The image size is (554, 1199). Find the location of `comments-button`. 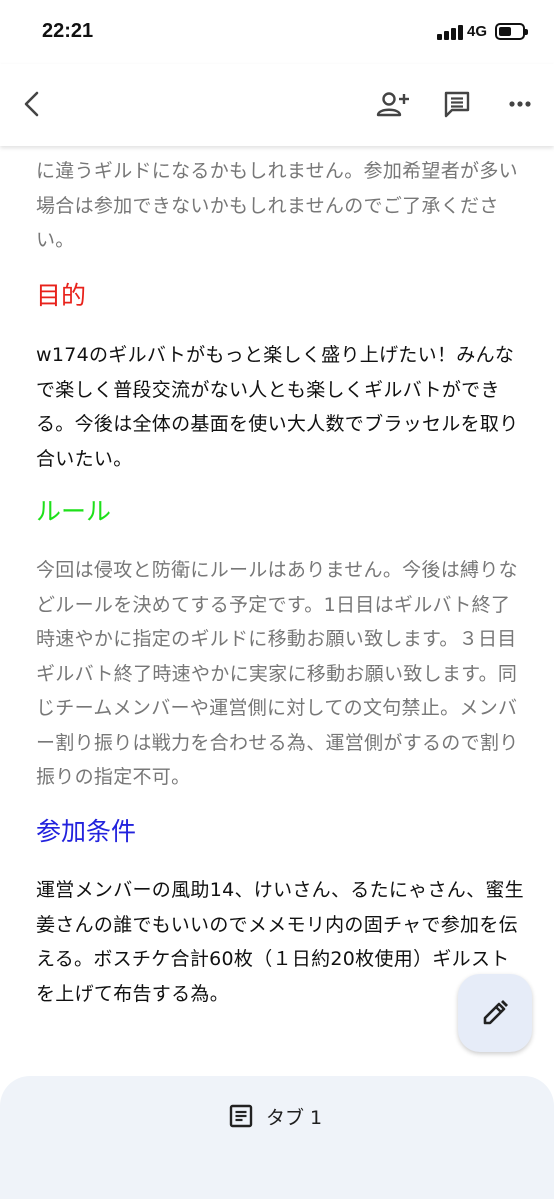

comments-button is located at coordinates (457, 104).